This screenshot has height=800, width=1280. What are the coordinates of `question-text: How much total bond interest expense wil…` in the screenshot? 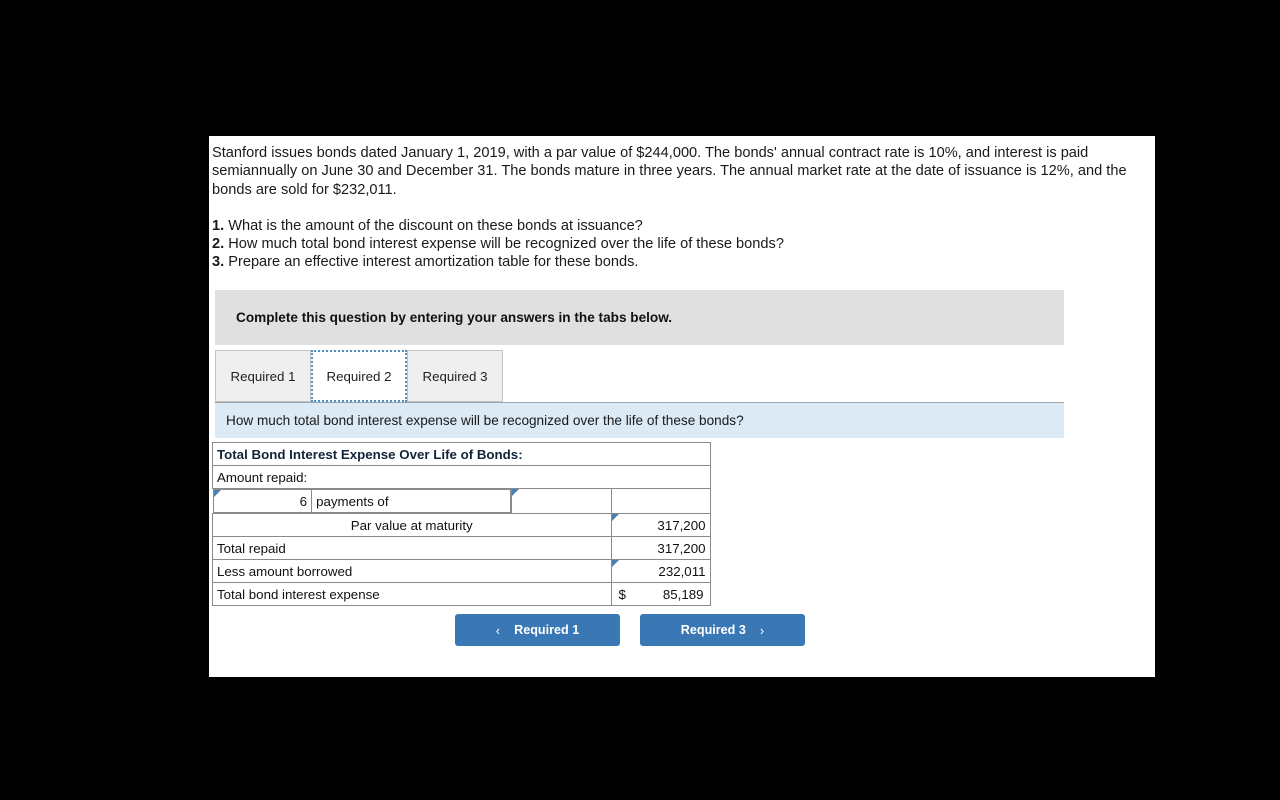 It's located at (506, 244).